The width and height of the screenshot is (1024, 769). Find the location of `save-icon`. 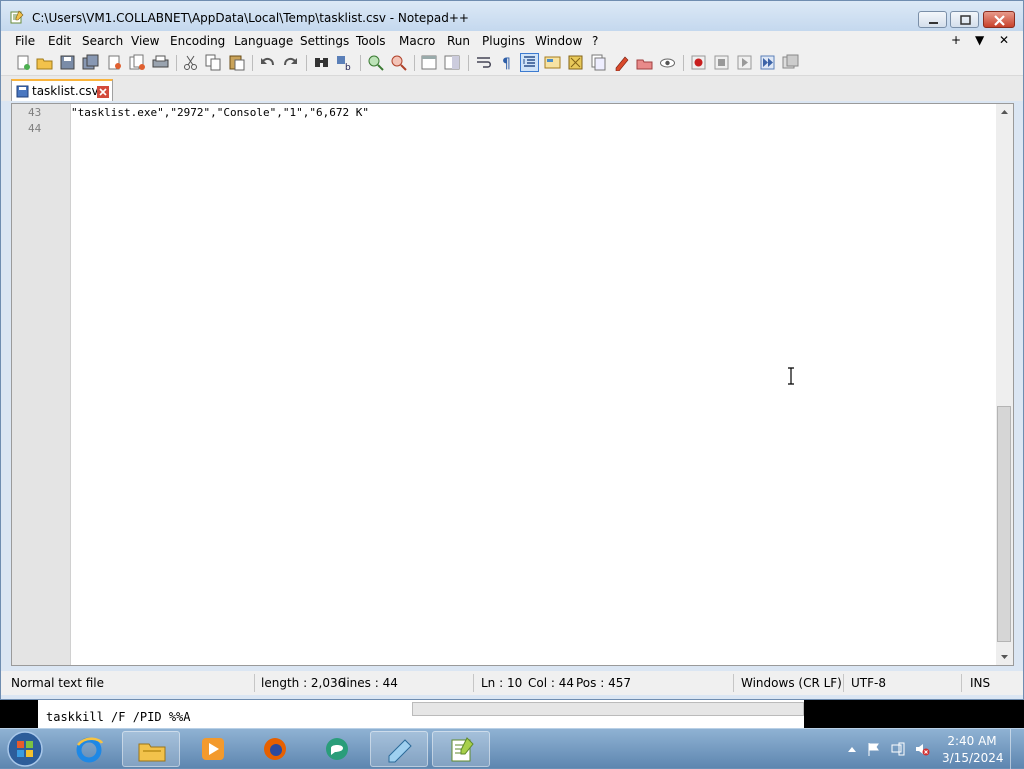

save-icon is located at coordinates (67, 62).